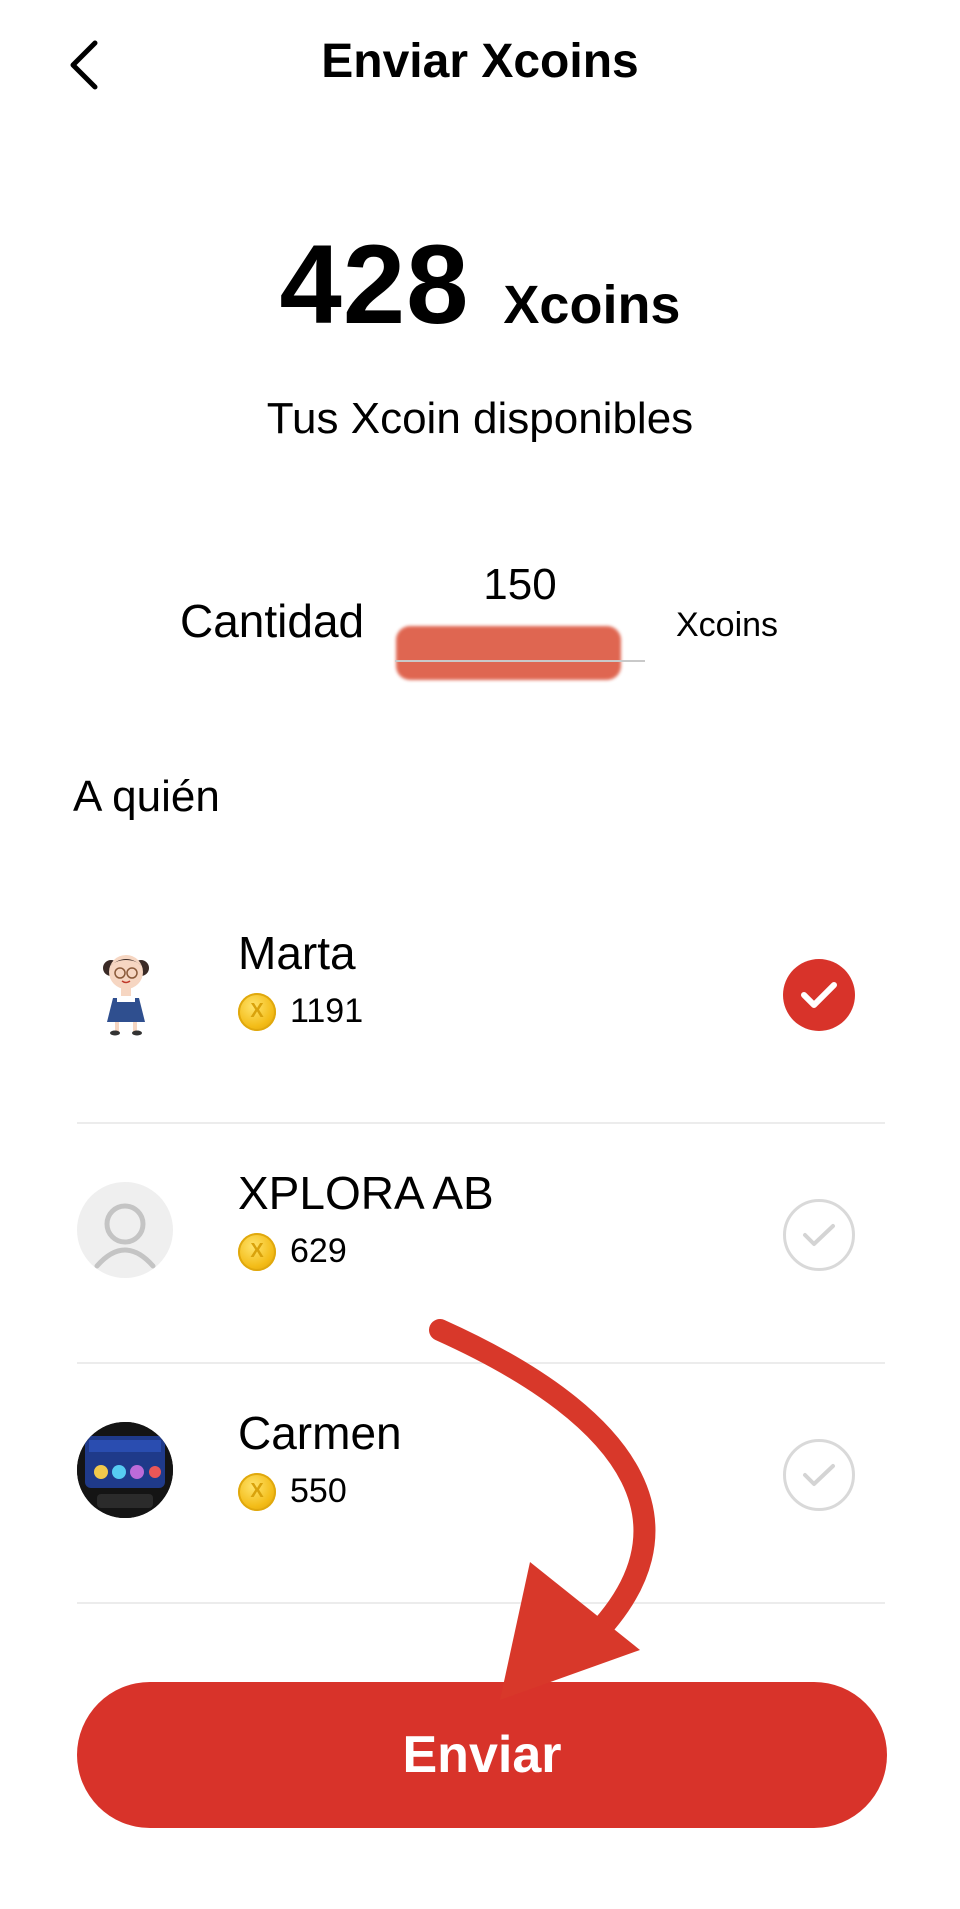  I want to click on recipient-coins: X 550, so click(292, 1491).